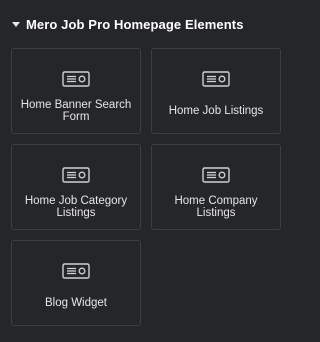 The height and width of the screenshot is (342, 320). Describe the element at coordinates (76, 91) in the screenshot. I see `widget-home-banner-search-form: Home Banner Search Form` at that location.